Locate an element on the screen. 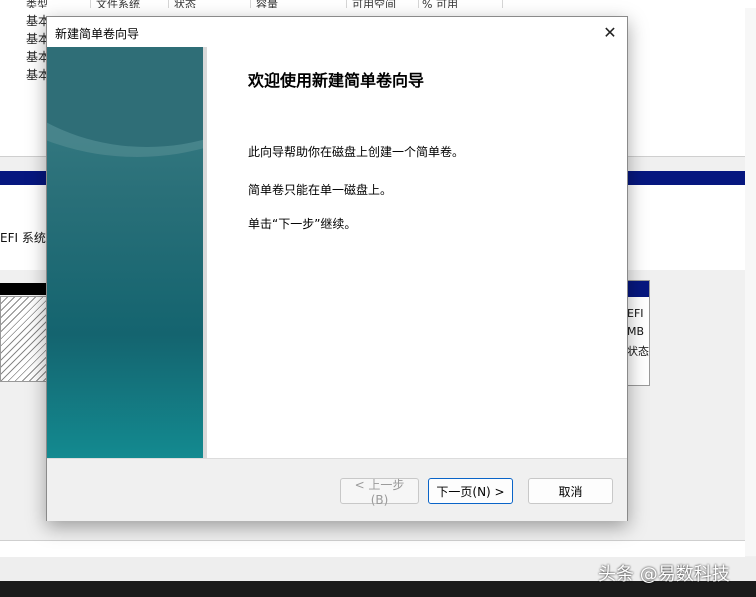 Image resolution: width=756 pixels, height=597 pixels. partition-line-2: MB is located at coordinates (636, 331).